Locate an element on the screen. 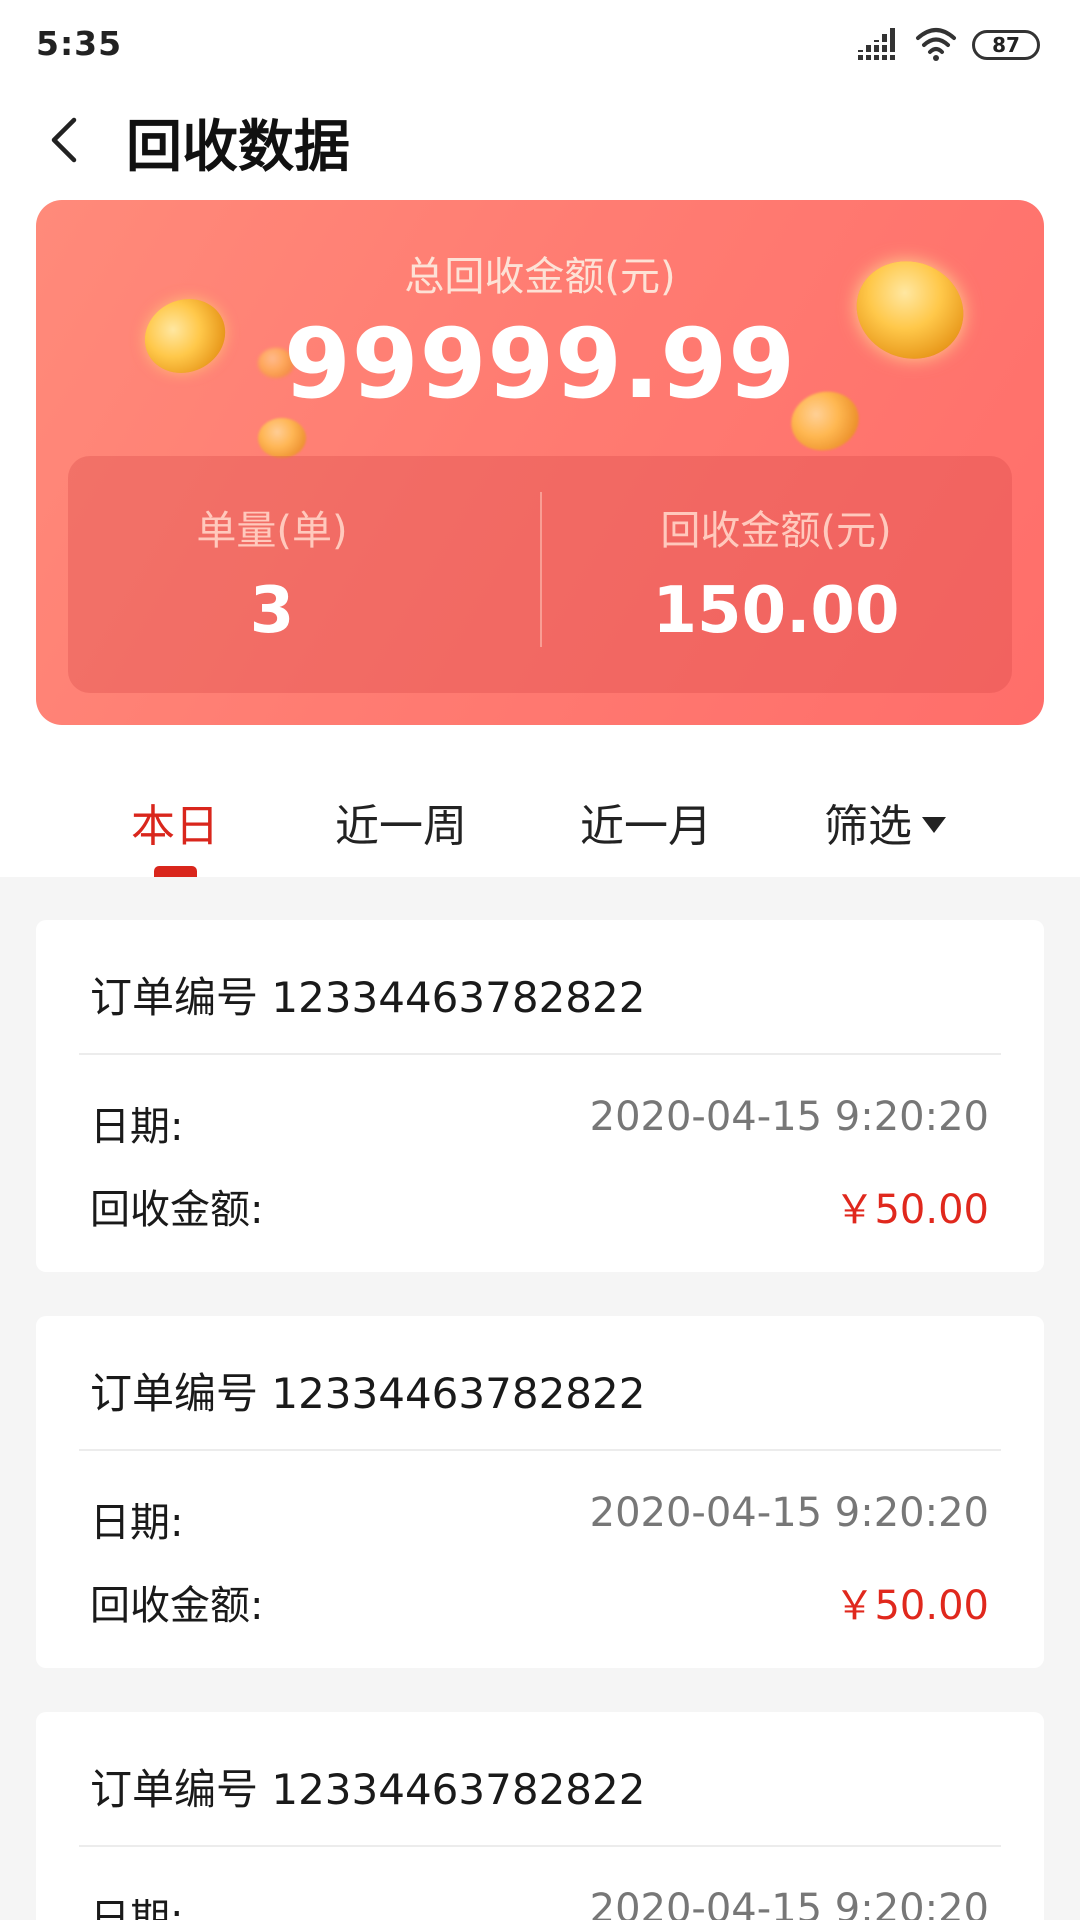 This screenshot has width=1080, height=1920. recycle-amount-stat: 回收金额(元) 150.00 is located at coordinates (776, 574).